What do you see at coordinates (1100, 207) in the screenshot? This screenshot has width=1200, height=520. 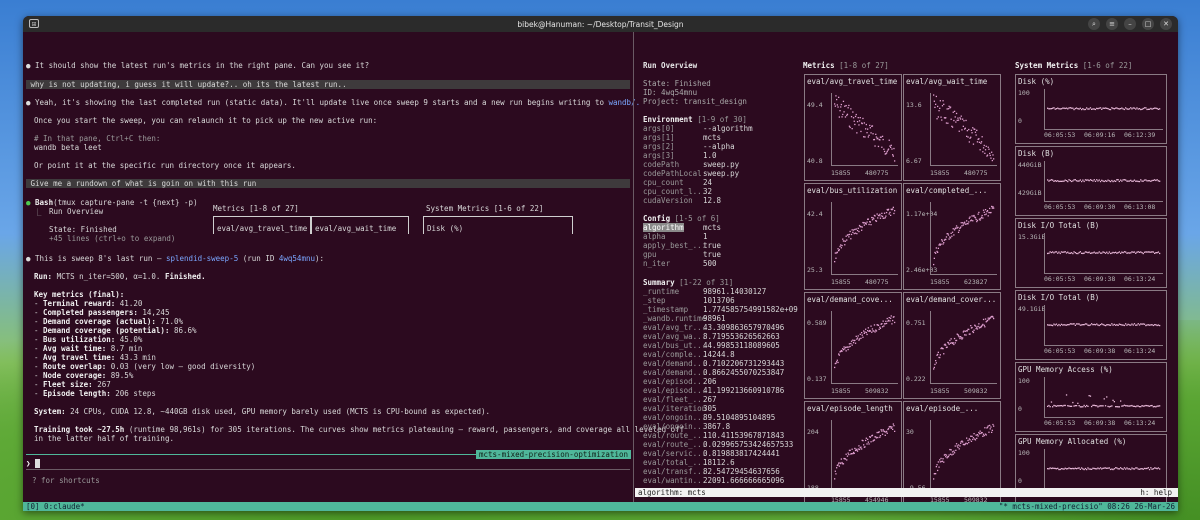 I see `time-label: 06:09:30` at bounding box center [1100, 207].